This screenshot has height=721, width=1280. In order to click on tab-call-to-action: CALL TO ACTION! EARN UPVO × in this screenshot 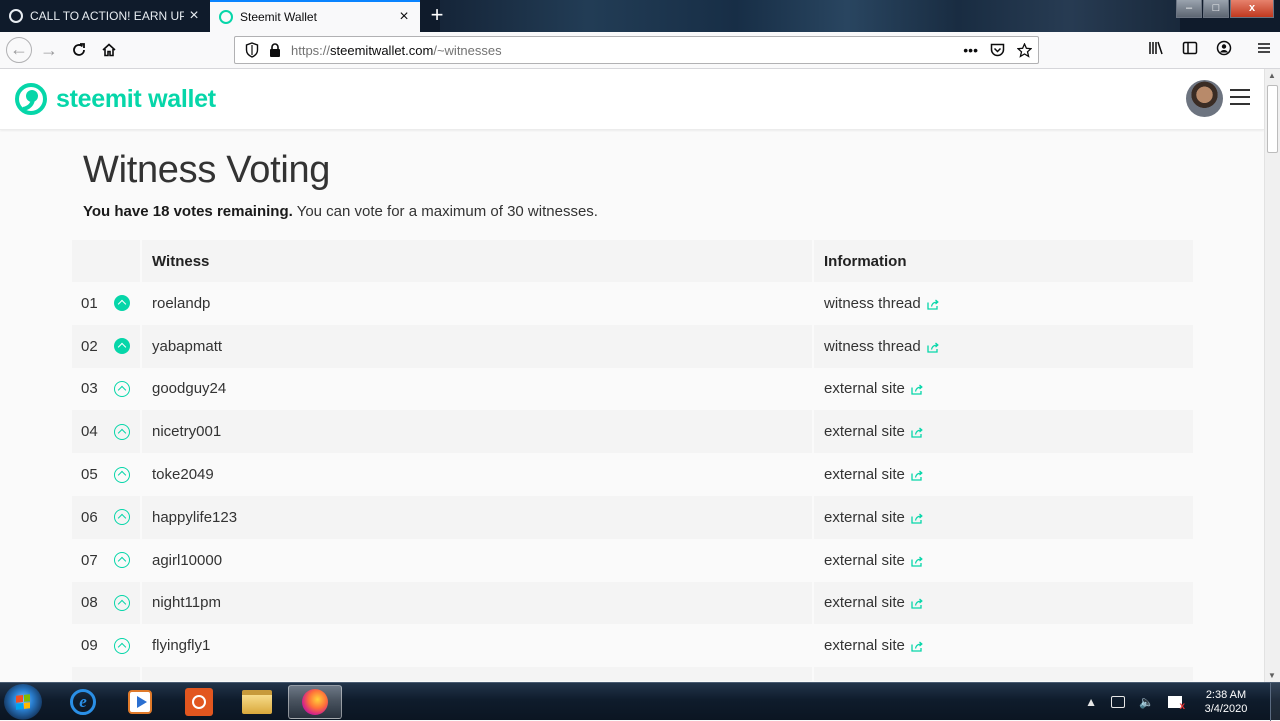, I will do `click(105, 16)`.